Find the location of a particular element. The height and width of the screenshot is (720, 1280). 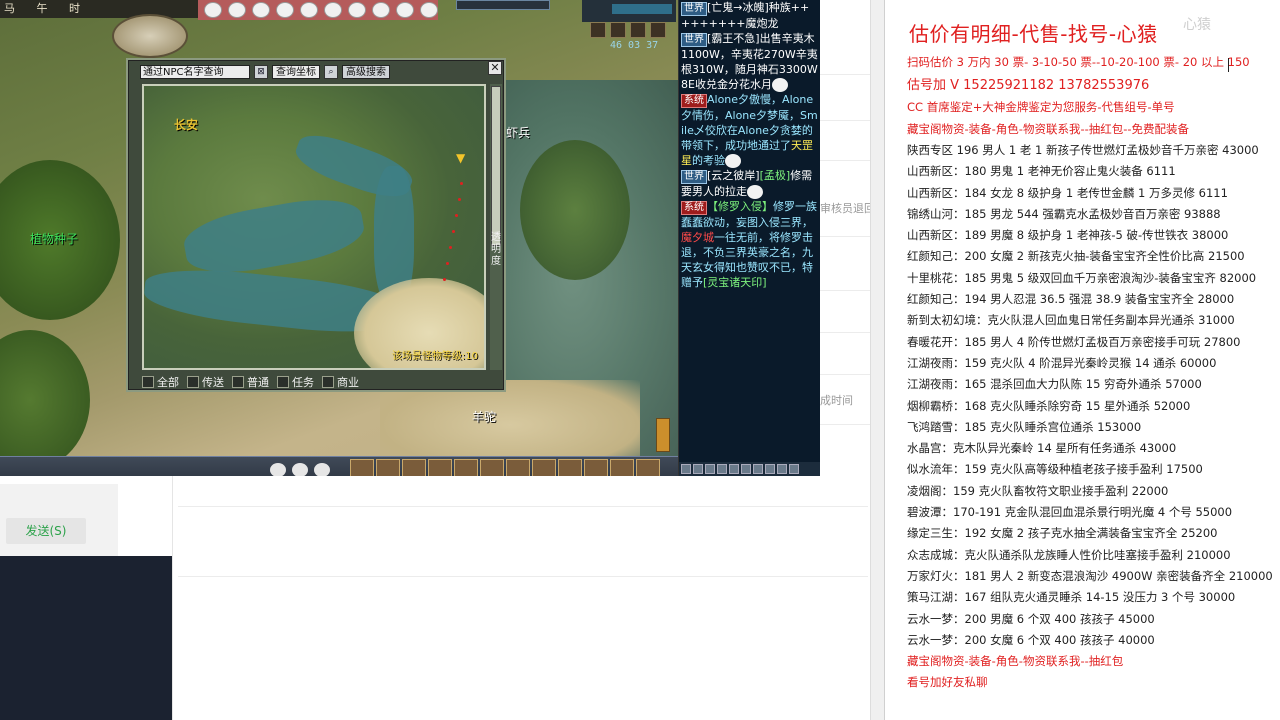

notes-line: 春暖花开：185 男人 4 阶传世燃灯孟极百万亲密接手可玩 27800 is located at coordinates (1074, 341).